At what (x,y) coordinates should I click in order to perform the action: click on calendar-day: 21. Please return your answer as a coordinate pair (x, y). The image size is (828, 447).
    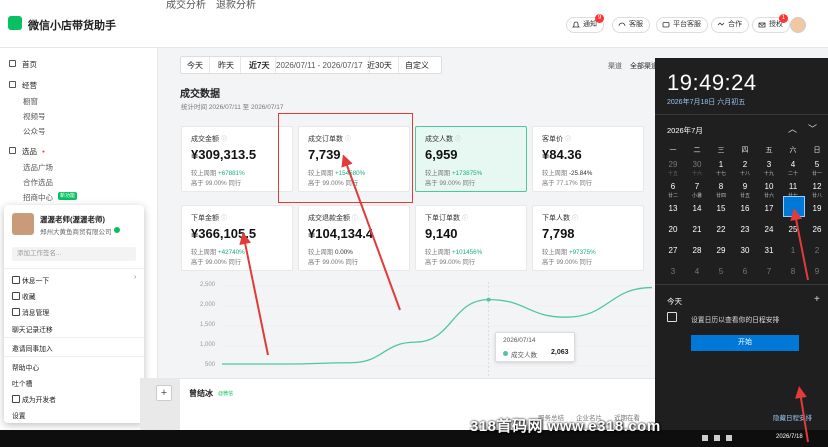
    Looking at the image, I should click on (697, 229).